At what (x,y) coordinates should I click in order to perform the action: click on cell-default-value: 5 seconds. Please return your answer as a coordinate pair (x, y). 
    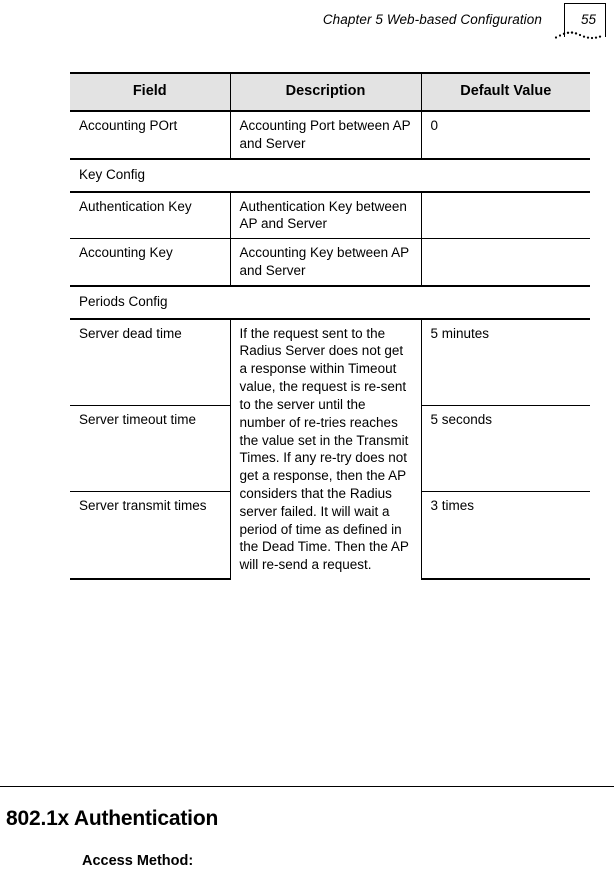
    Looking at the image, I should click on (505, 449).